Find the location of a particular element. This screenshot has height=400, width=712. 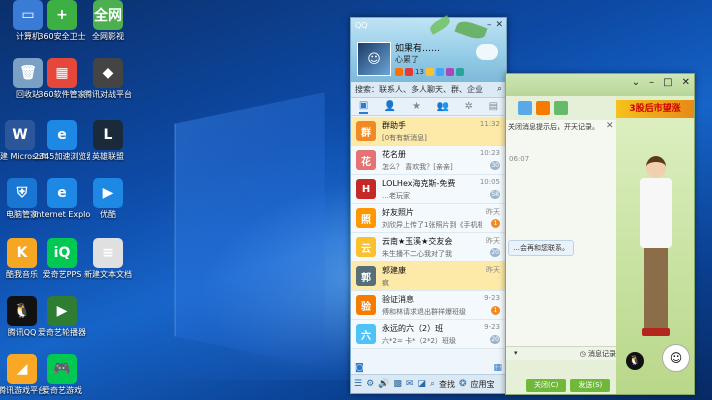

desktop-shortcut: 🎮 爱奇艺游戏 is located at coordinates (62, 375).